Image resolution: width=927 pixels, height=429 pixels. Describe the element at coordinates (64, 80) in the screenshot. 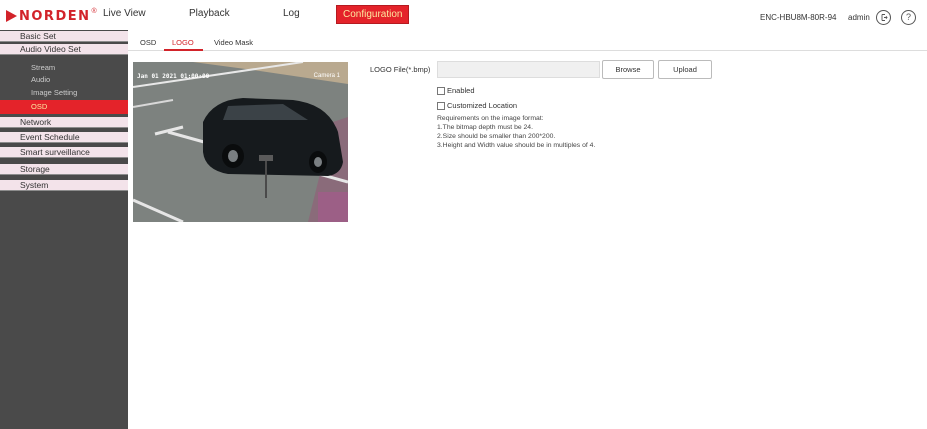

I see `submenu-audio: Audio` at that location.